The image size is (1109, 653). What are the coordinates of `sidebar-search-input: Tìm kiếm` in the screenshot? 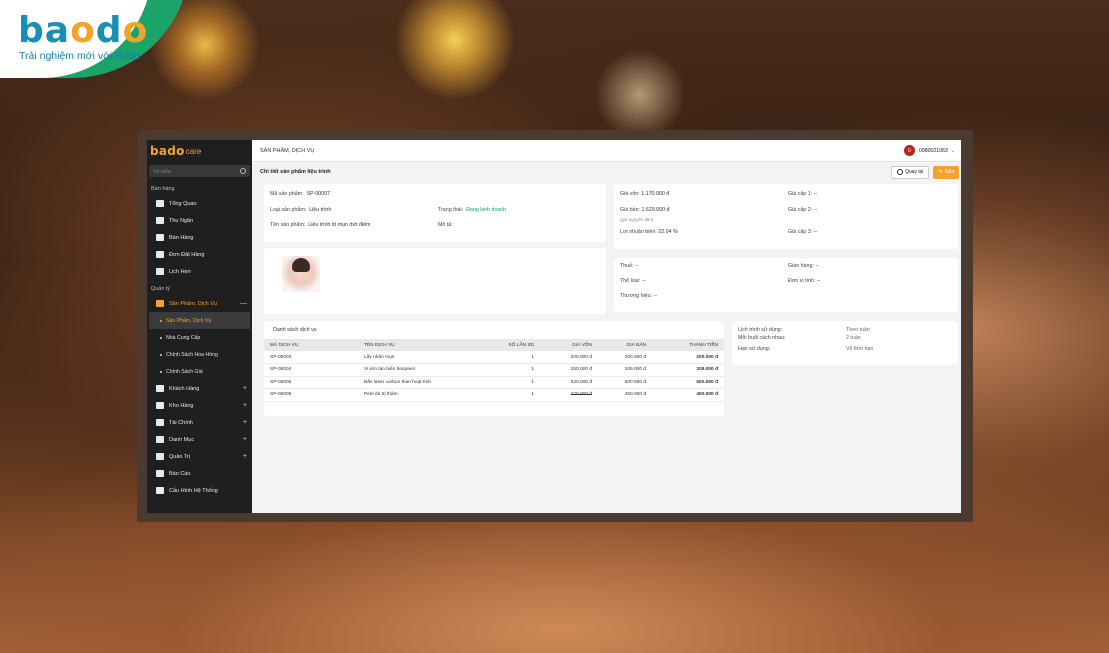 It's located at (199, 171).